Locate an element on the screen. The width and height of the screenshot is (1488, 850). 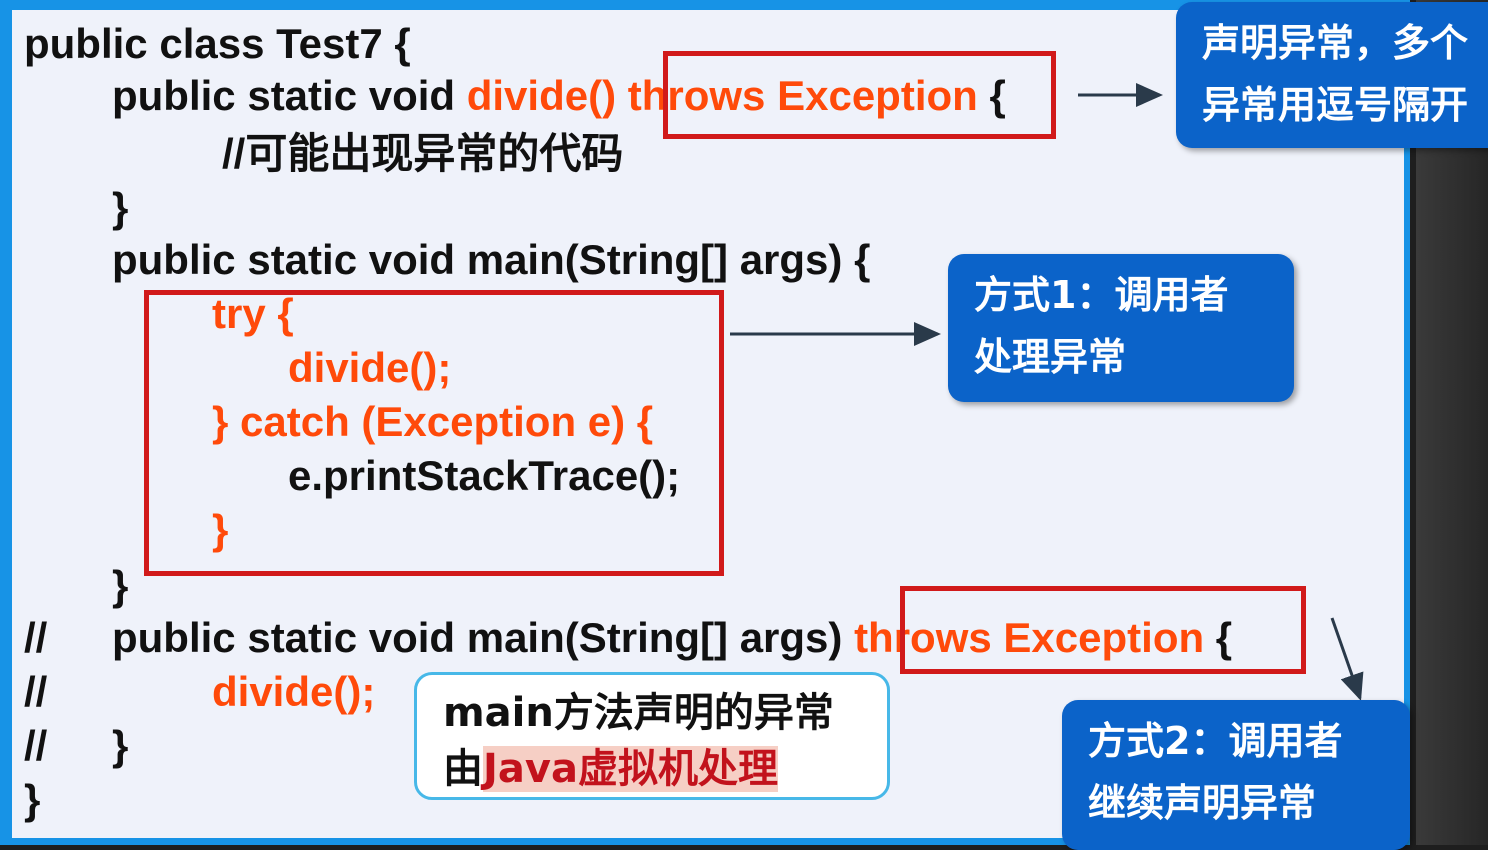
way1-callout: 方式1：调用者 处理异常 is located at coordinates (1121, 328).